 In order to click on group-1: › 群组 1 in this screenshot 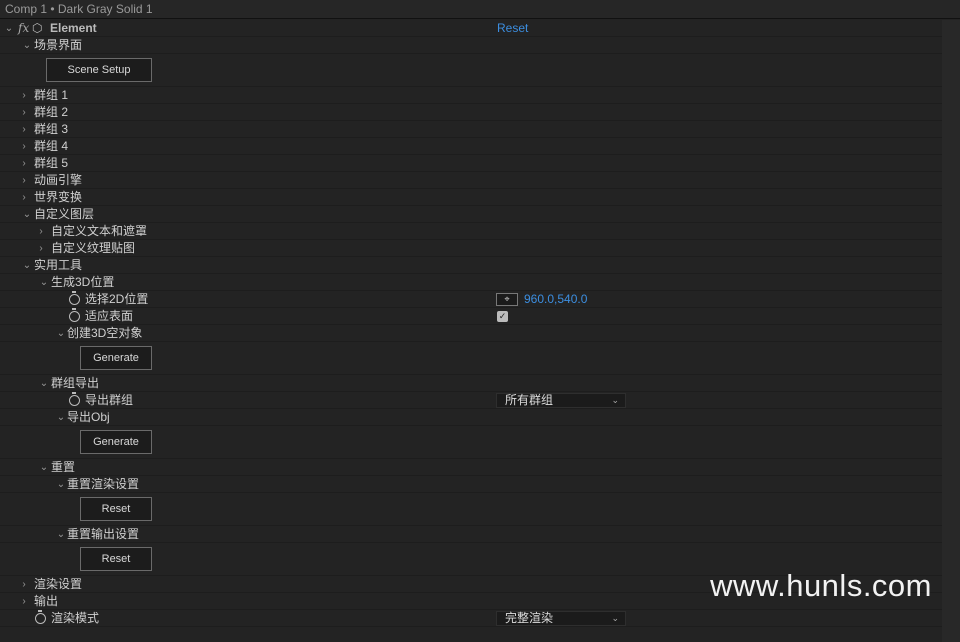, I will do `click(471, 95)`.